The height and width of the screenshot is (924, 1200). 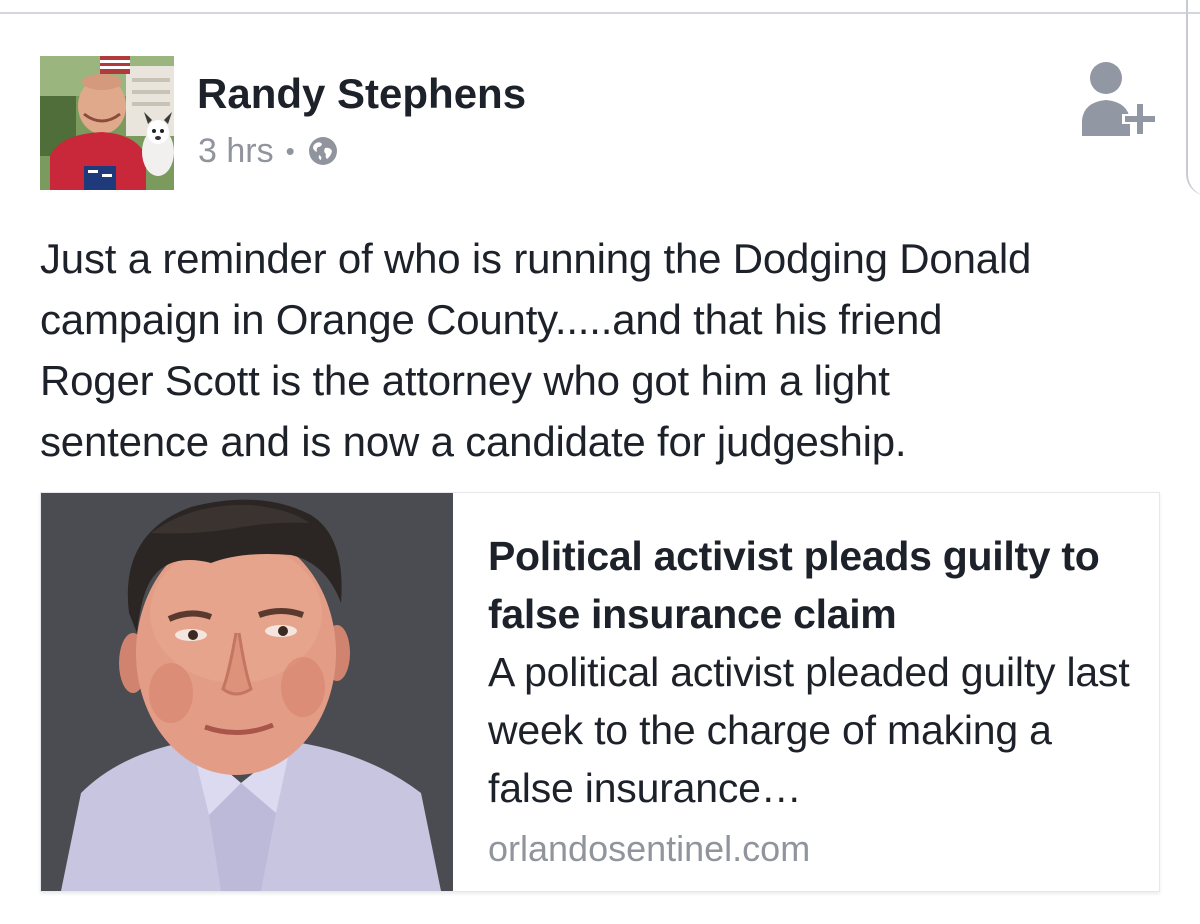 What do you see at coordinates (649, 848) in the screenshot?
I see `link-preview-domain: orlandosentinel.com` at bounding box center [649, 848].